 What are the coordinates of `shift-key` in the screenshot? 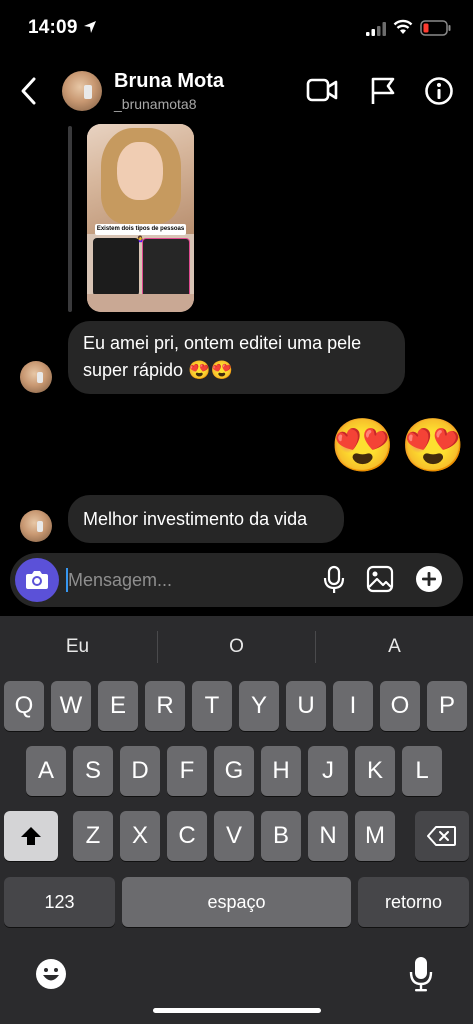 It's located at (31, 836).